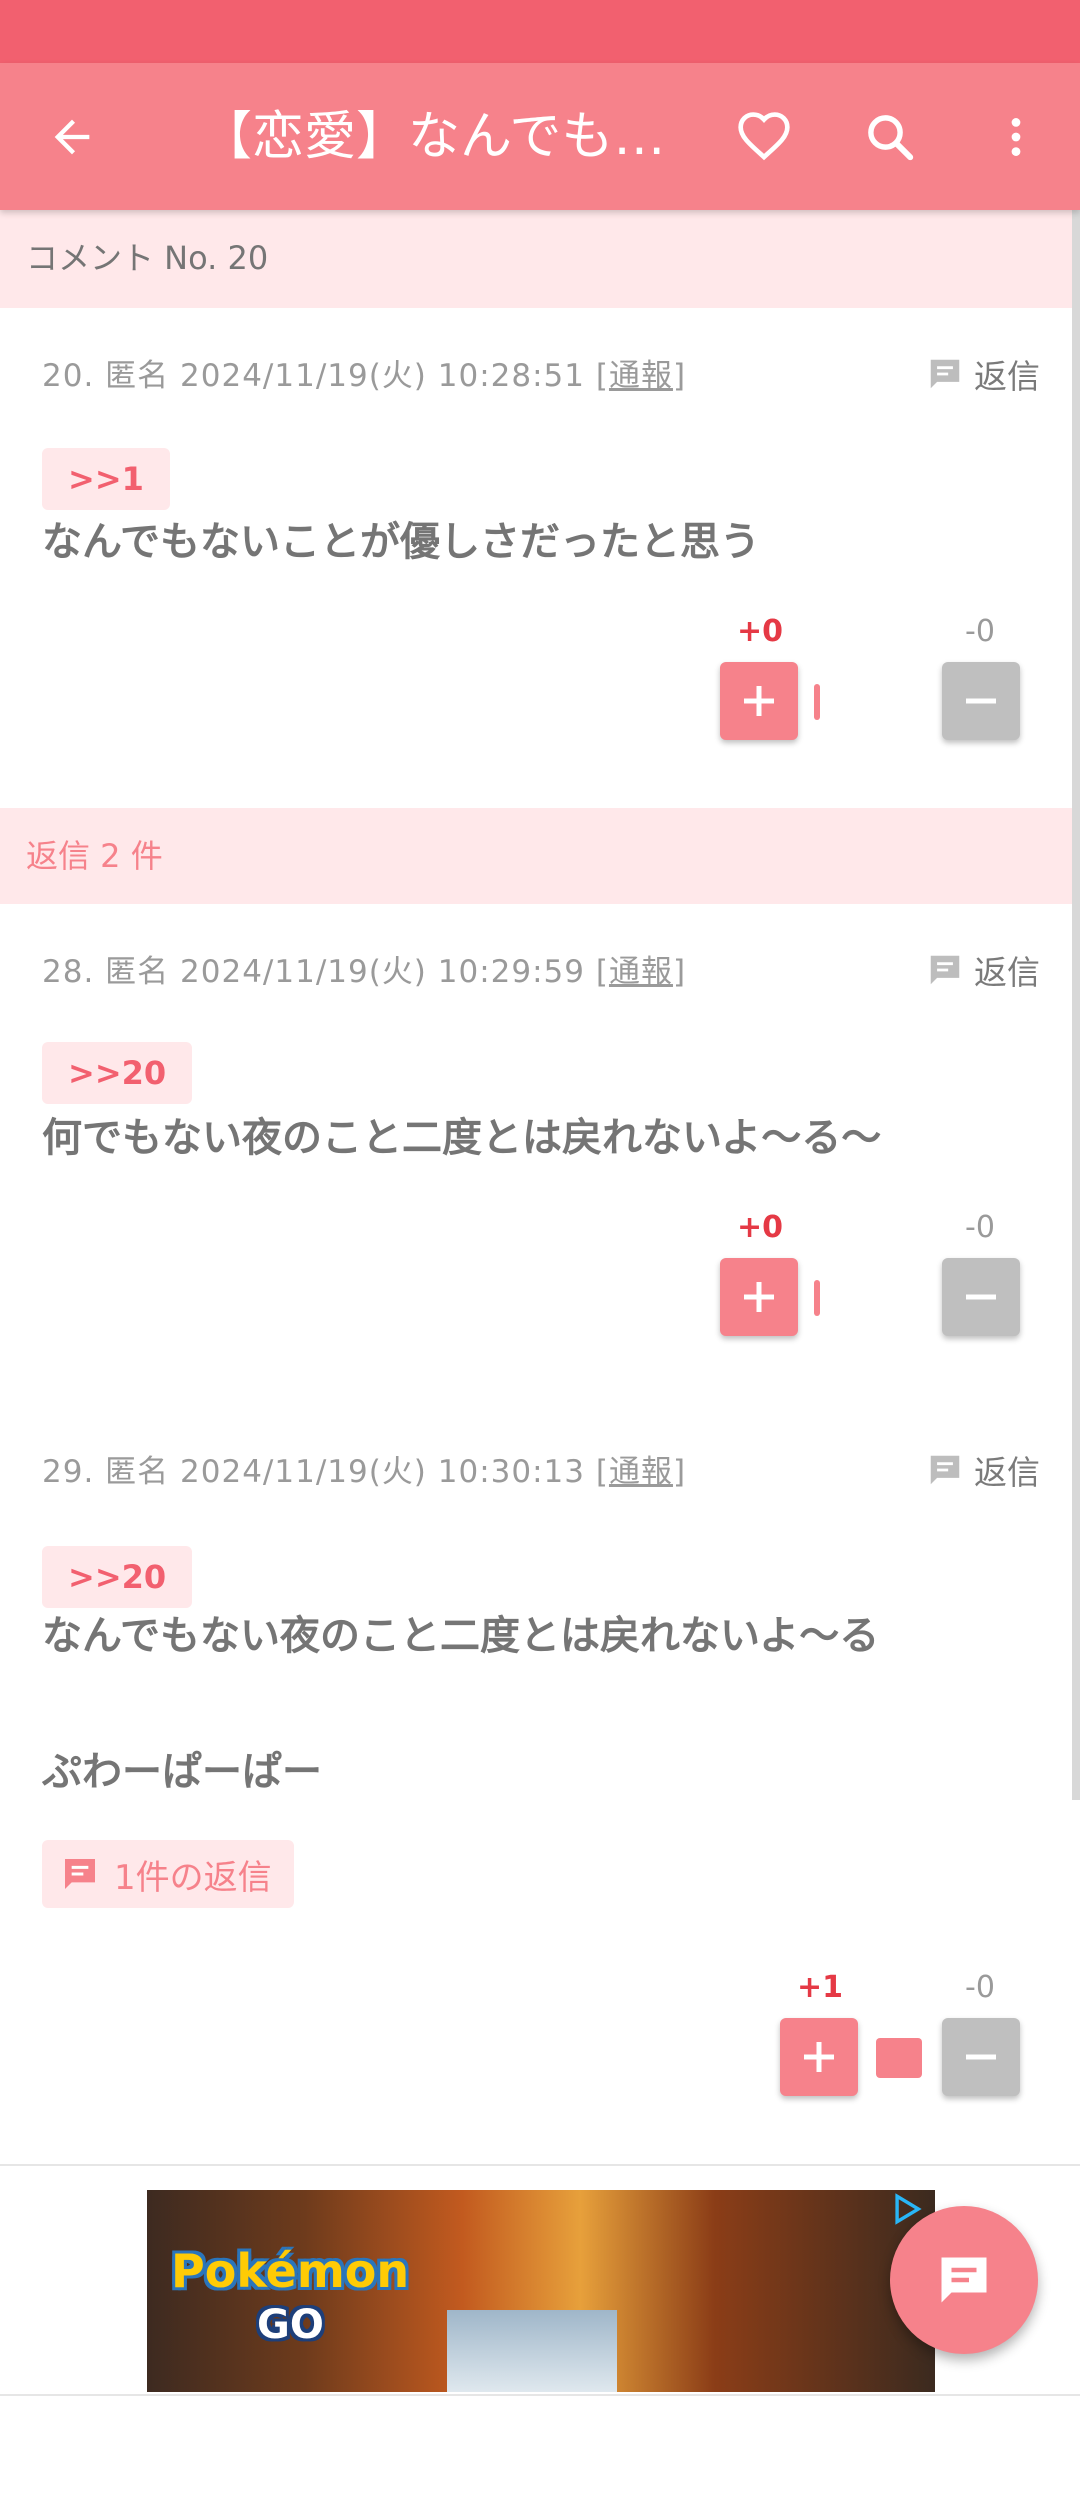 This screenshot has width=1080, height=2520. I want to click on comment-body: 何でもない夜のこと二度とは戻れないよ〜る〜, so click(462, 1138).